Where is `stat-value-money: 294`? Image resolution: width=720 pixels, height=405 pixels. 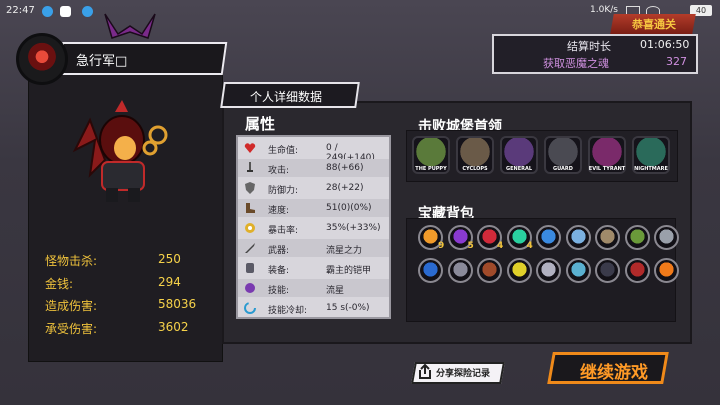
stat-value-money: 294 is located at coordinates (169, 282).